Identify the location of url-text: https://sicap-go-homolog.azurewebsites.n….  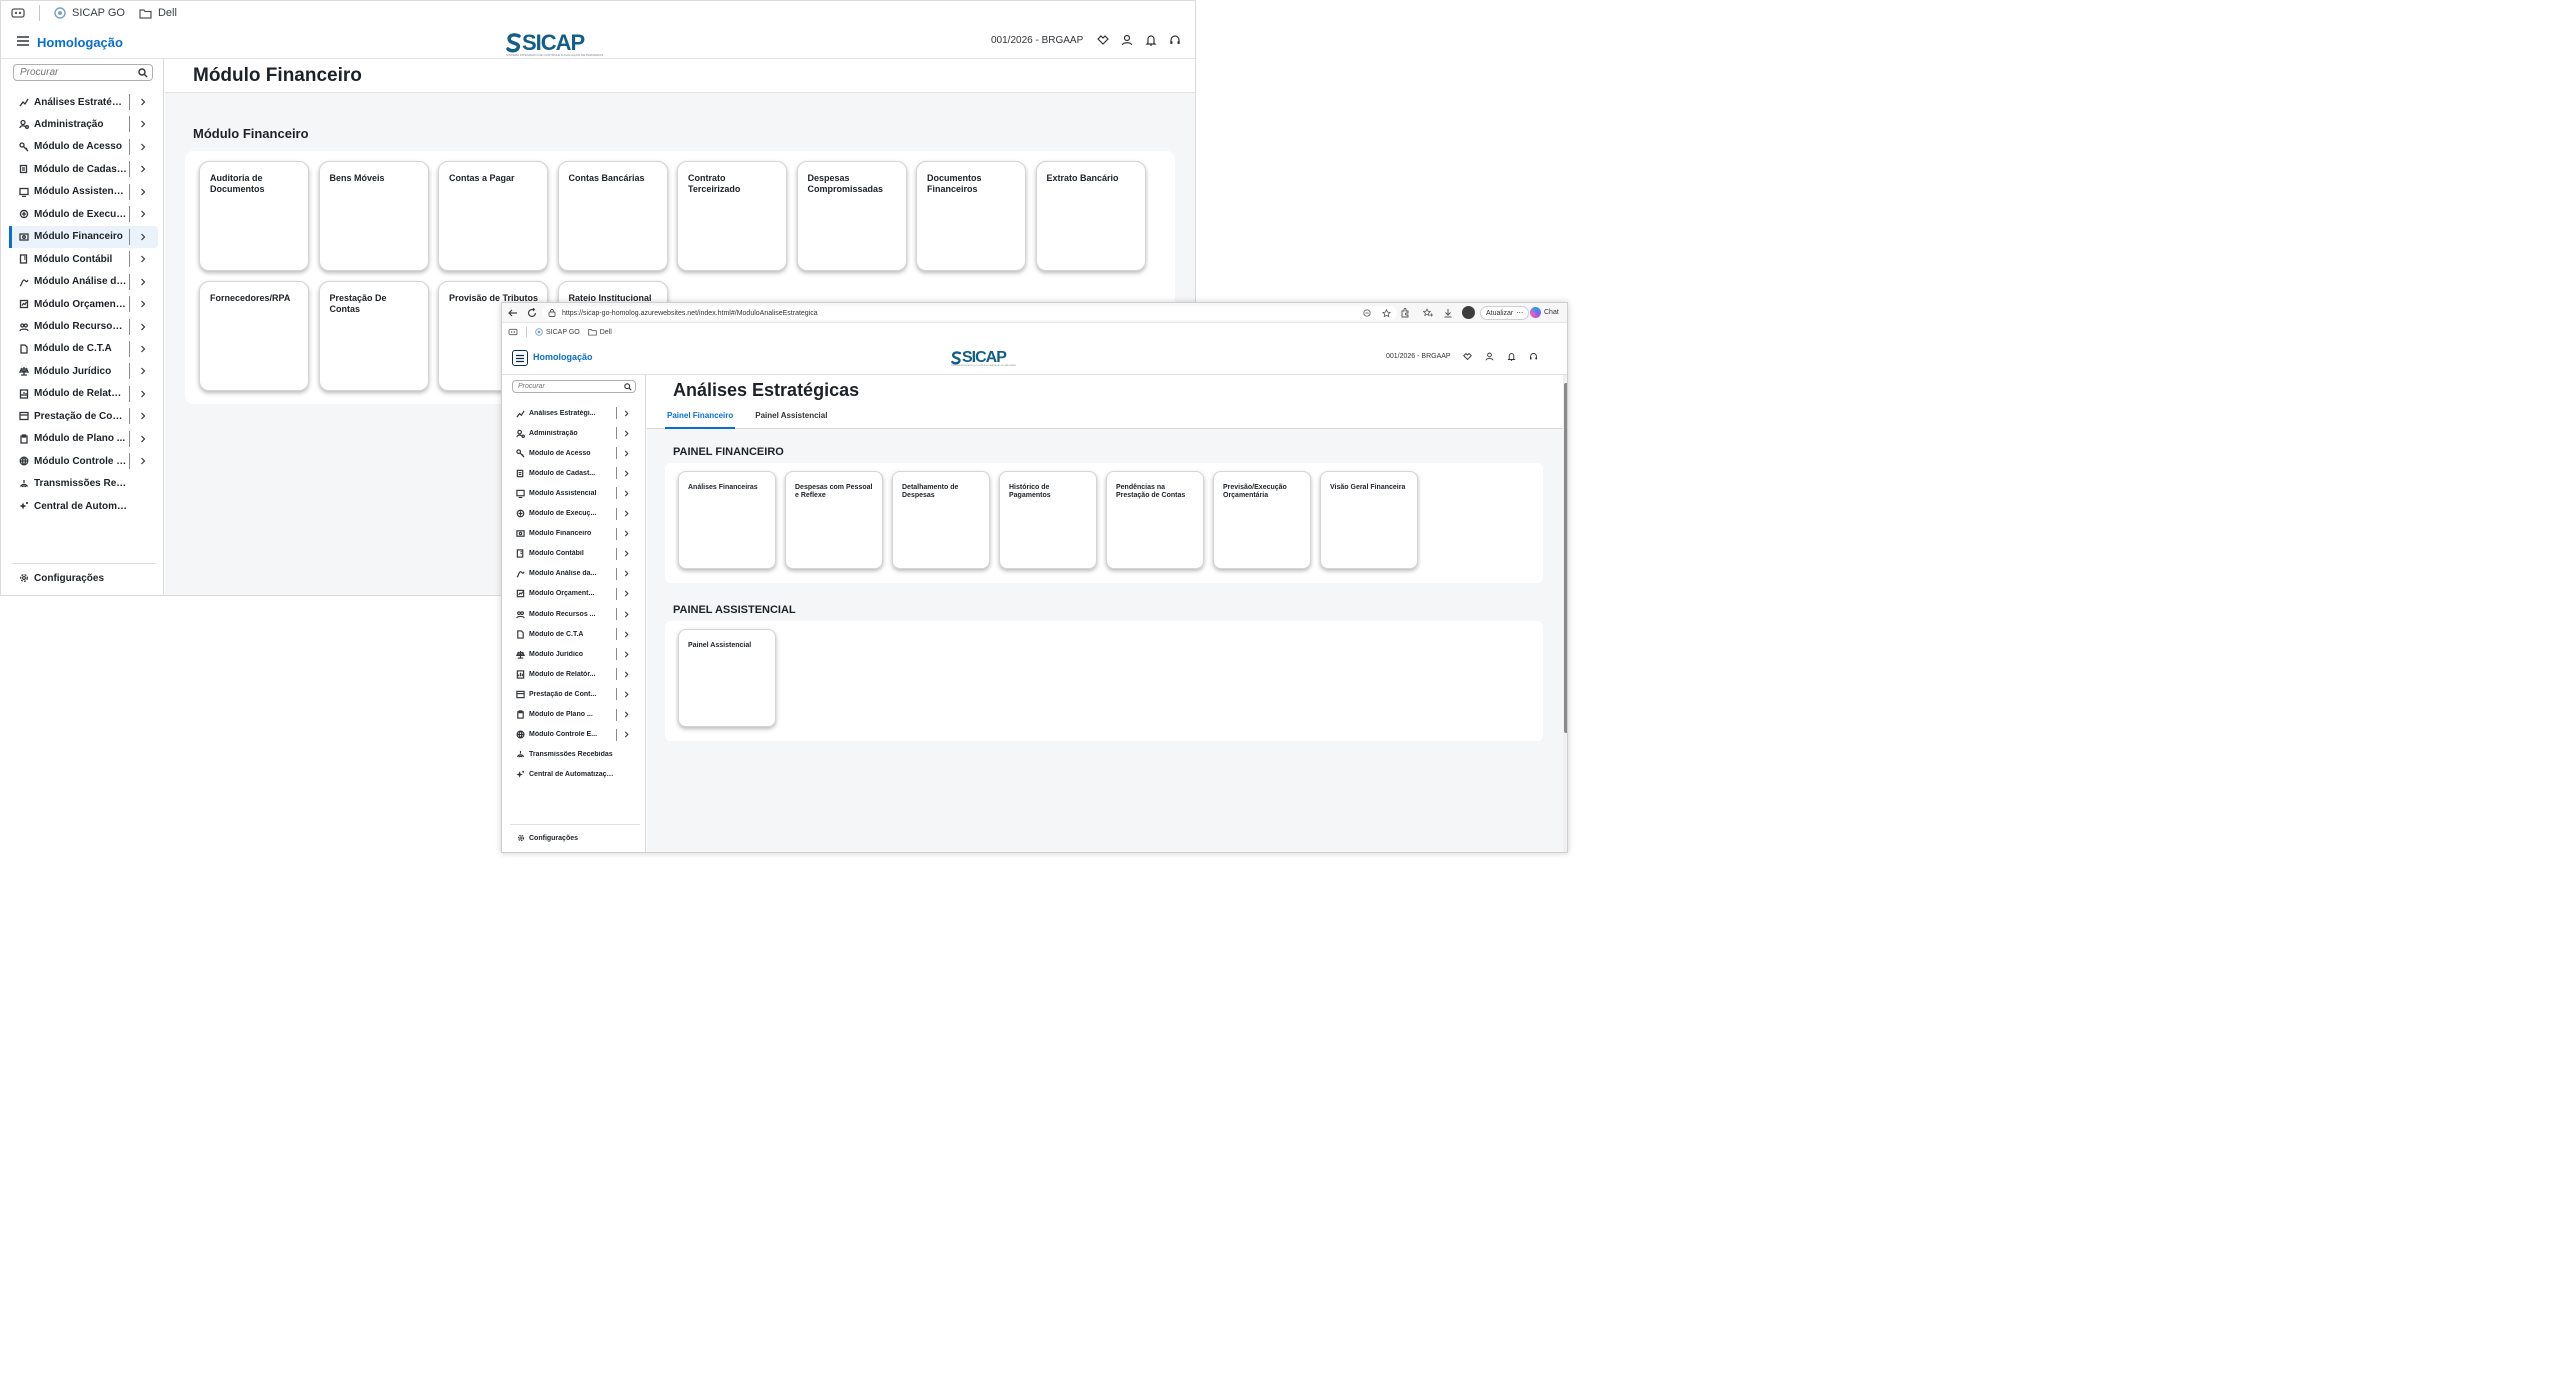
(690, 313).